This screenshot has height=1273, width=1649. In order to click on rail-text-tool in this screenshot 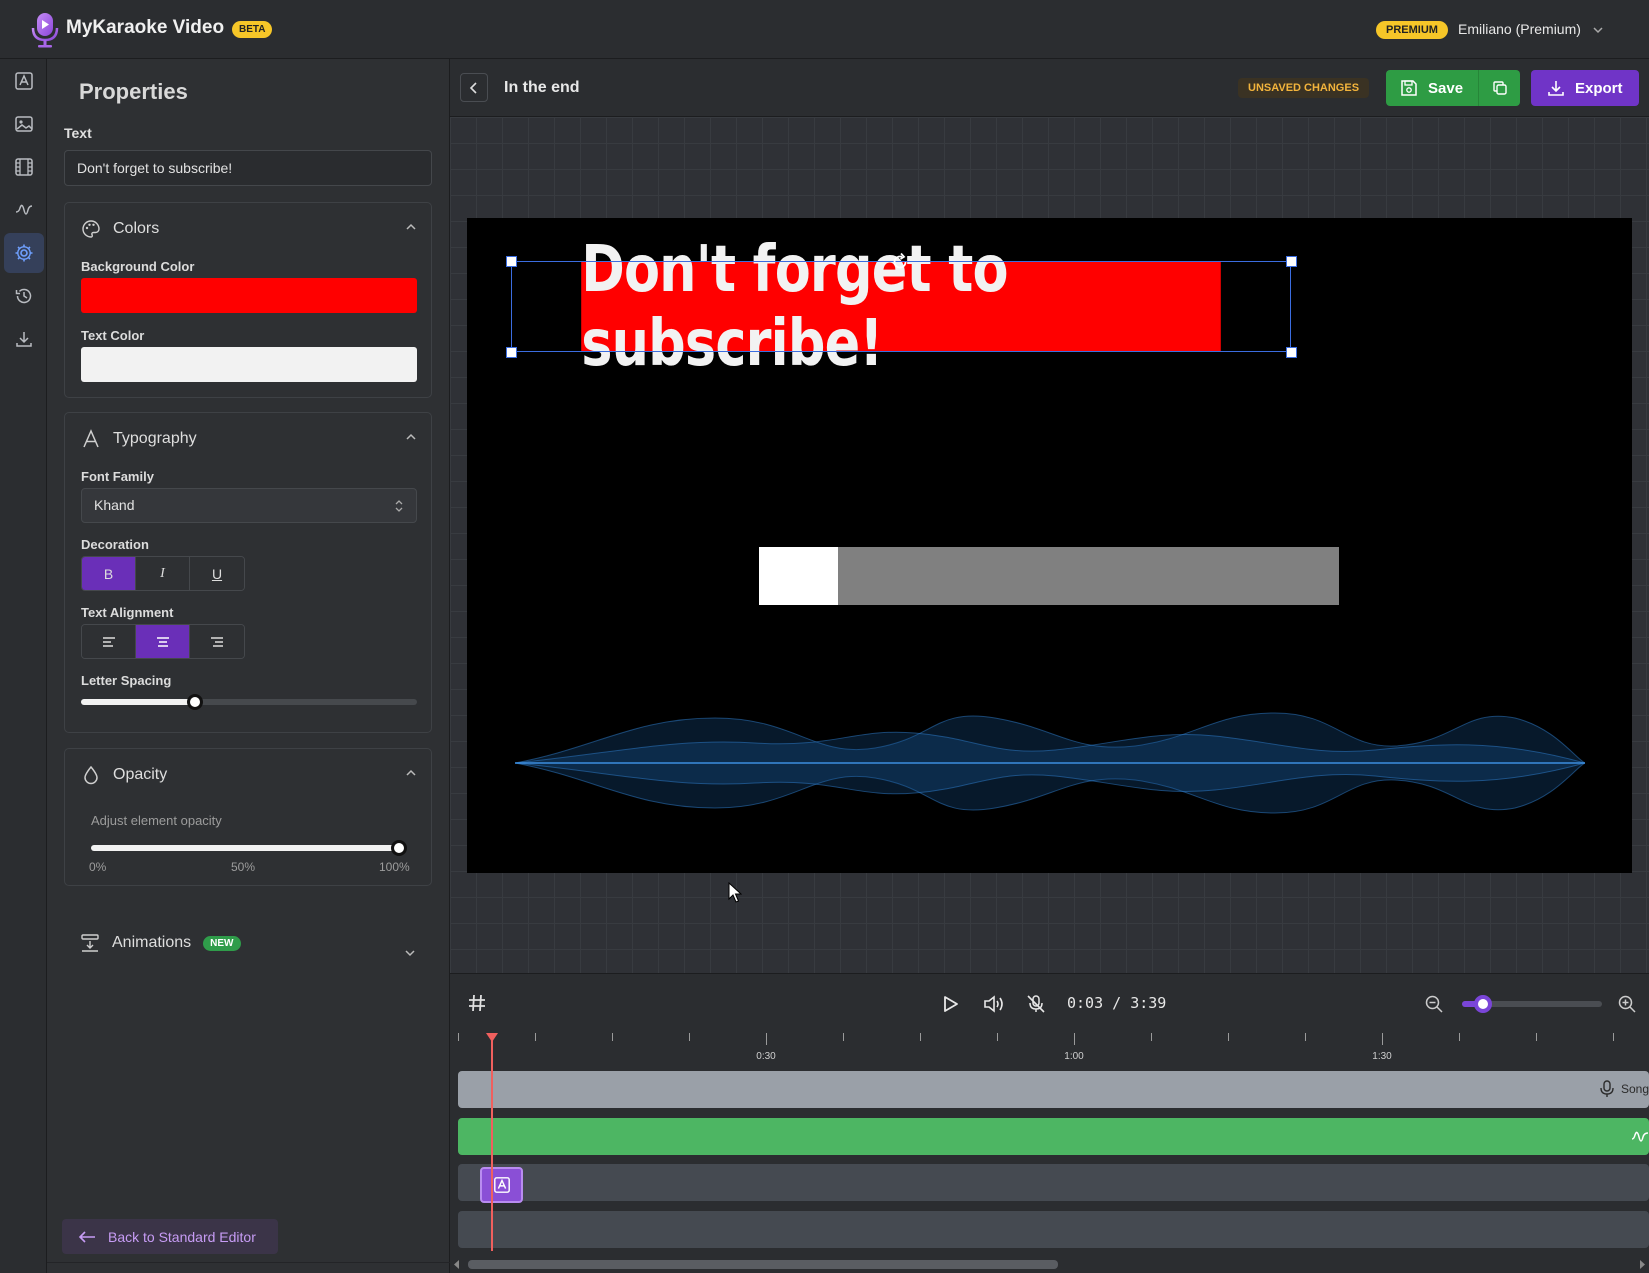, I will do `click(24, 81)`.